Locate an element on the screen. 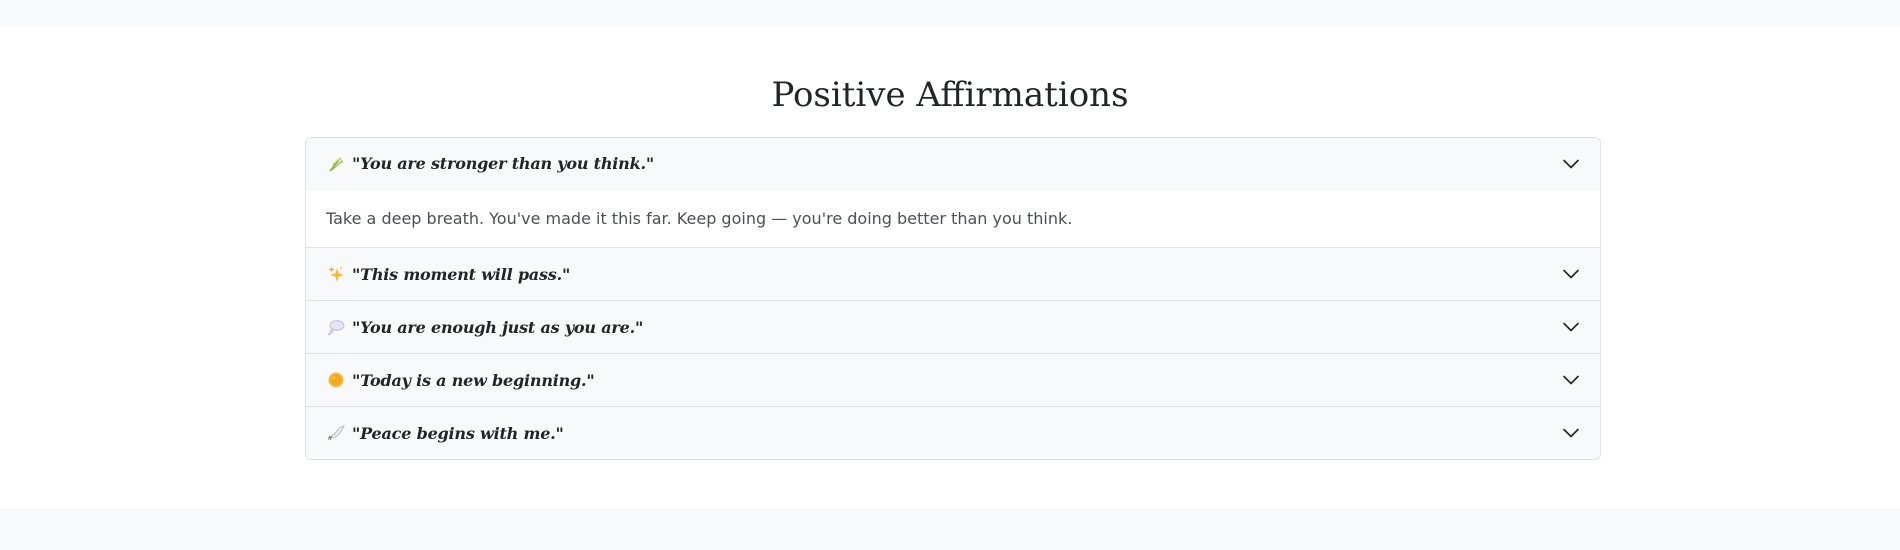 Image resolution: width=1900 pixels, height=550 pixels. accordion-item: "Peace begins with me." is located at coordinates (953, 432).